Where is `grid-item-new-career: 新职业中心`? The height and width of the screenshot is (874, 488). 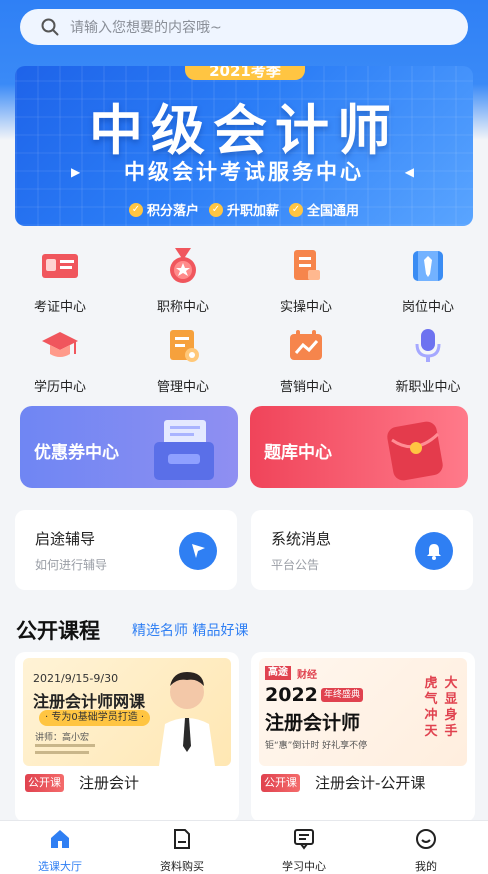 grid-item-new-career: 新职业中心 is located at coordinates (428, 360).